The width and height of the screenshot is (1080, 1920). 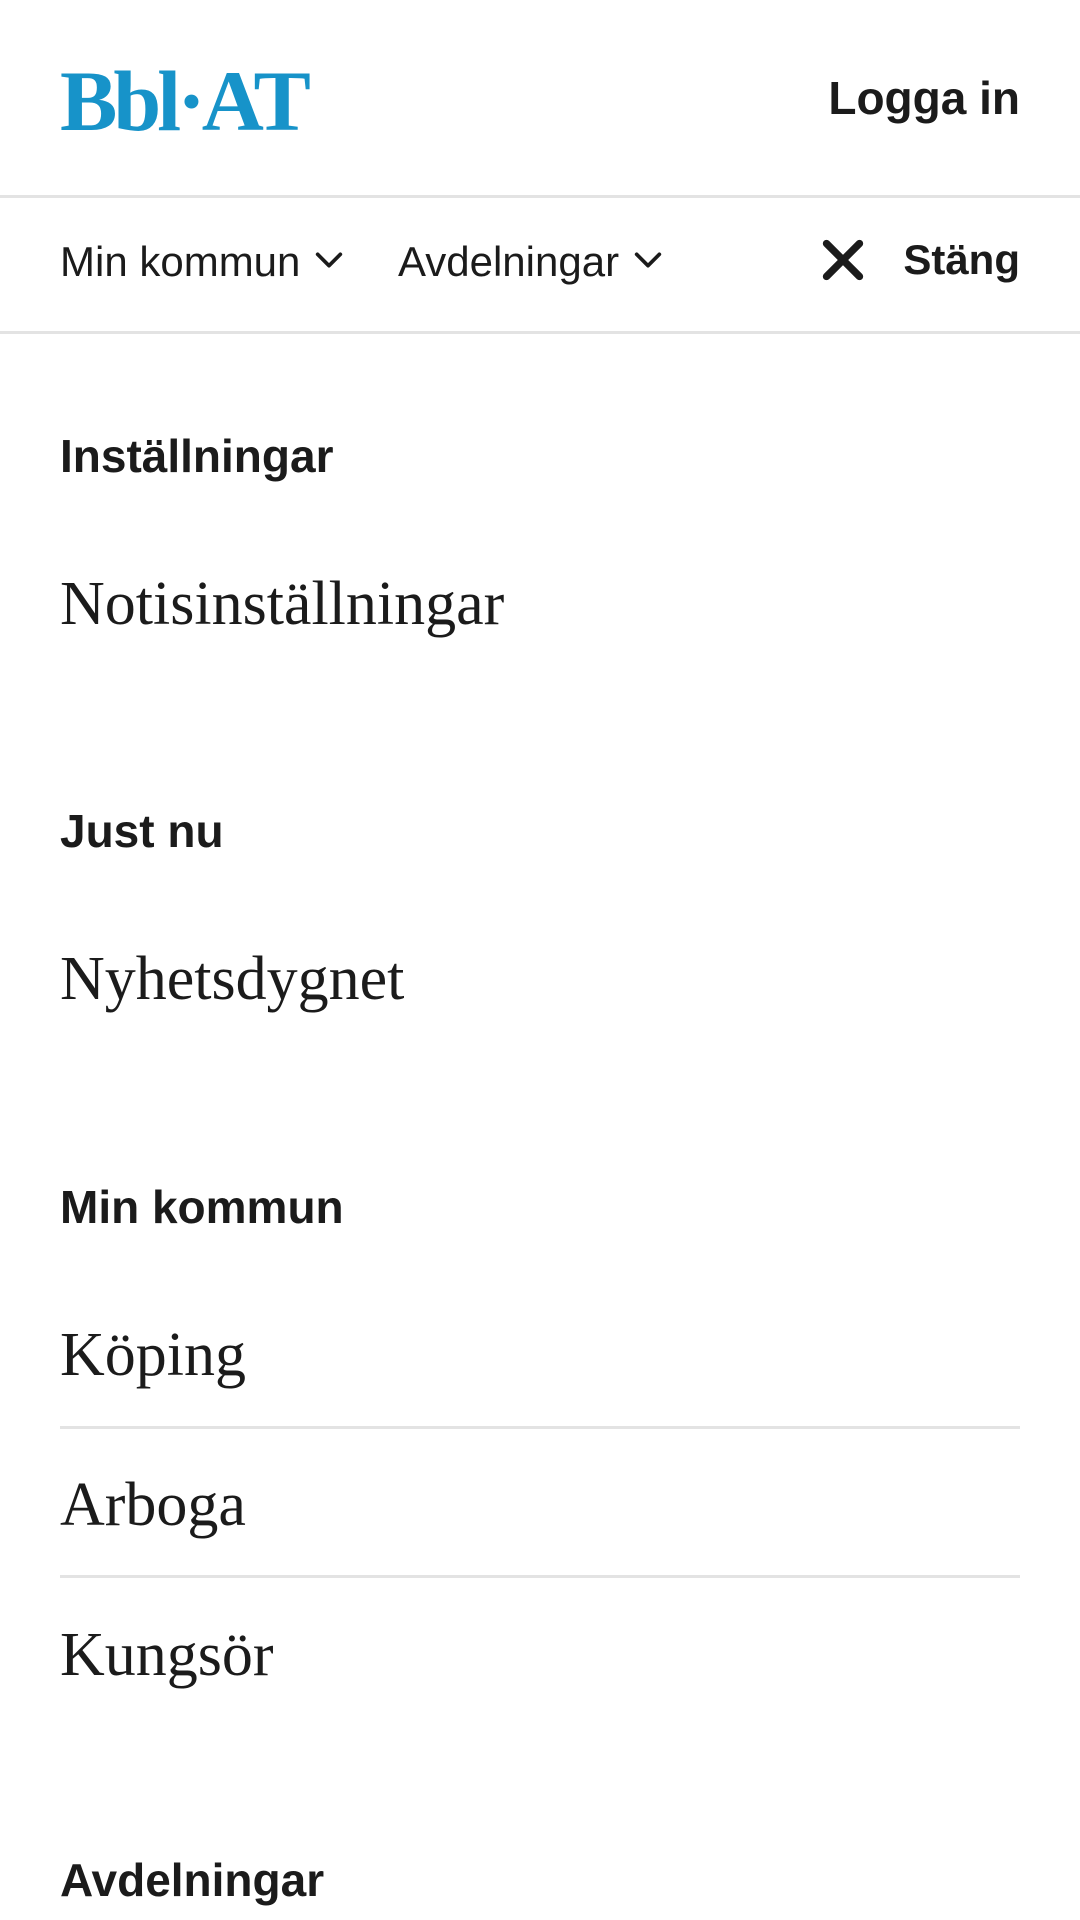 I want to click on section-heading-avdelningar: Avdelningar, so click(x=192, y=1880).